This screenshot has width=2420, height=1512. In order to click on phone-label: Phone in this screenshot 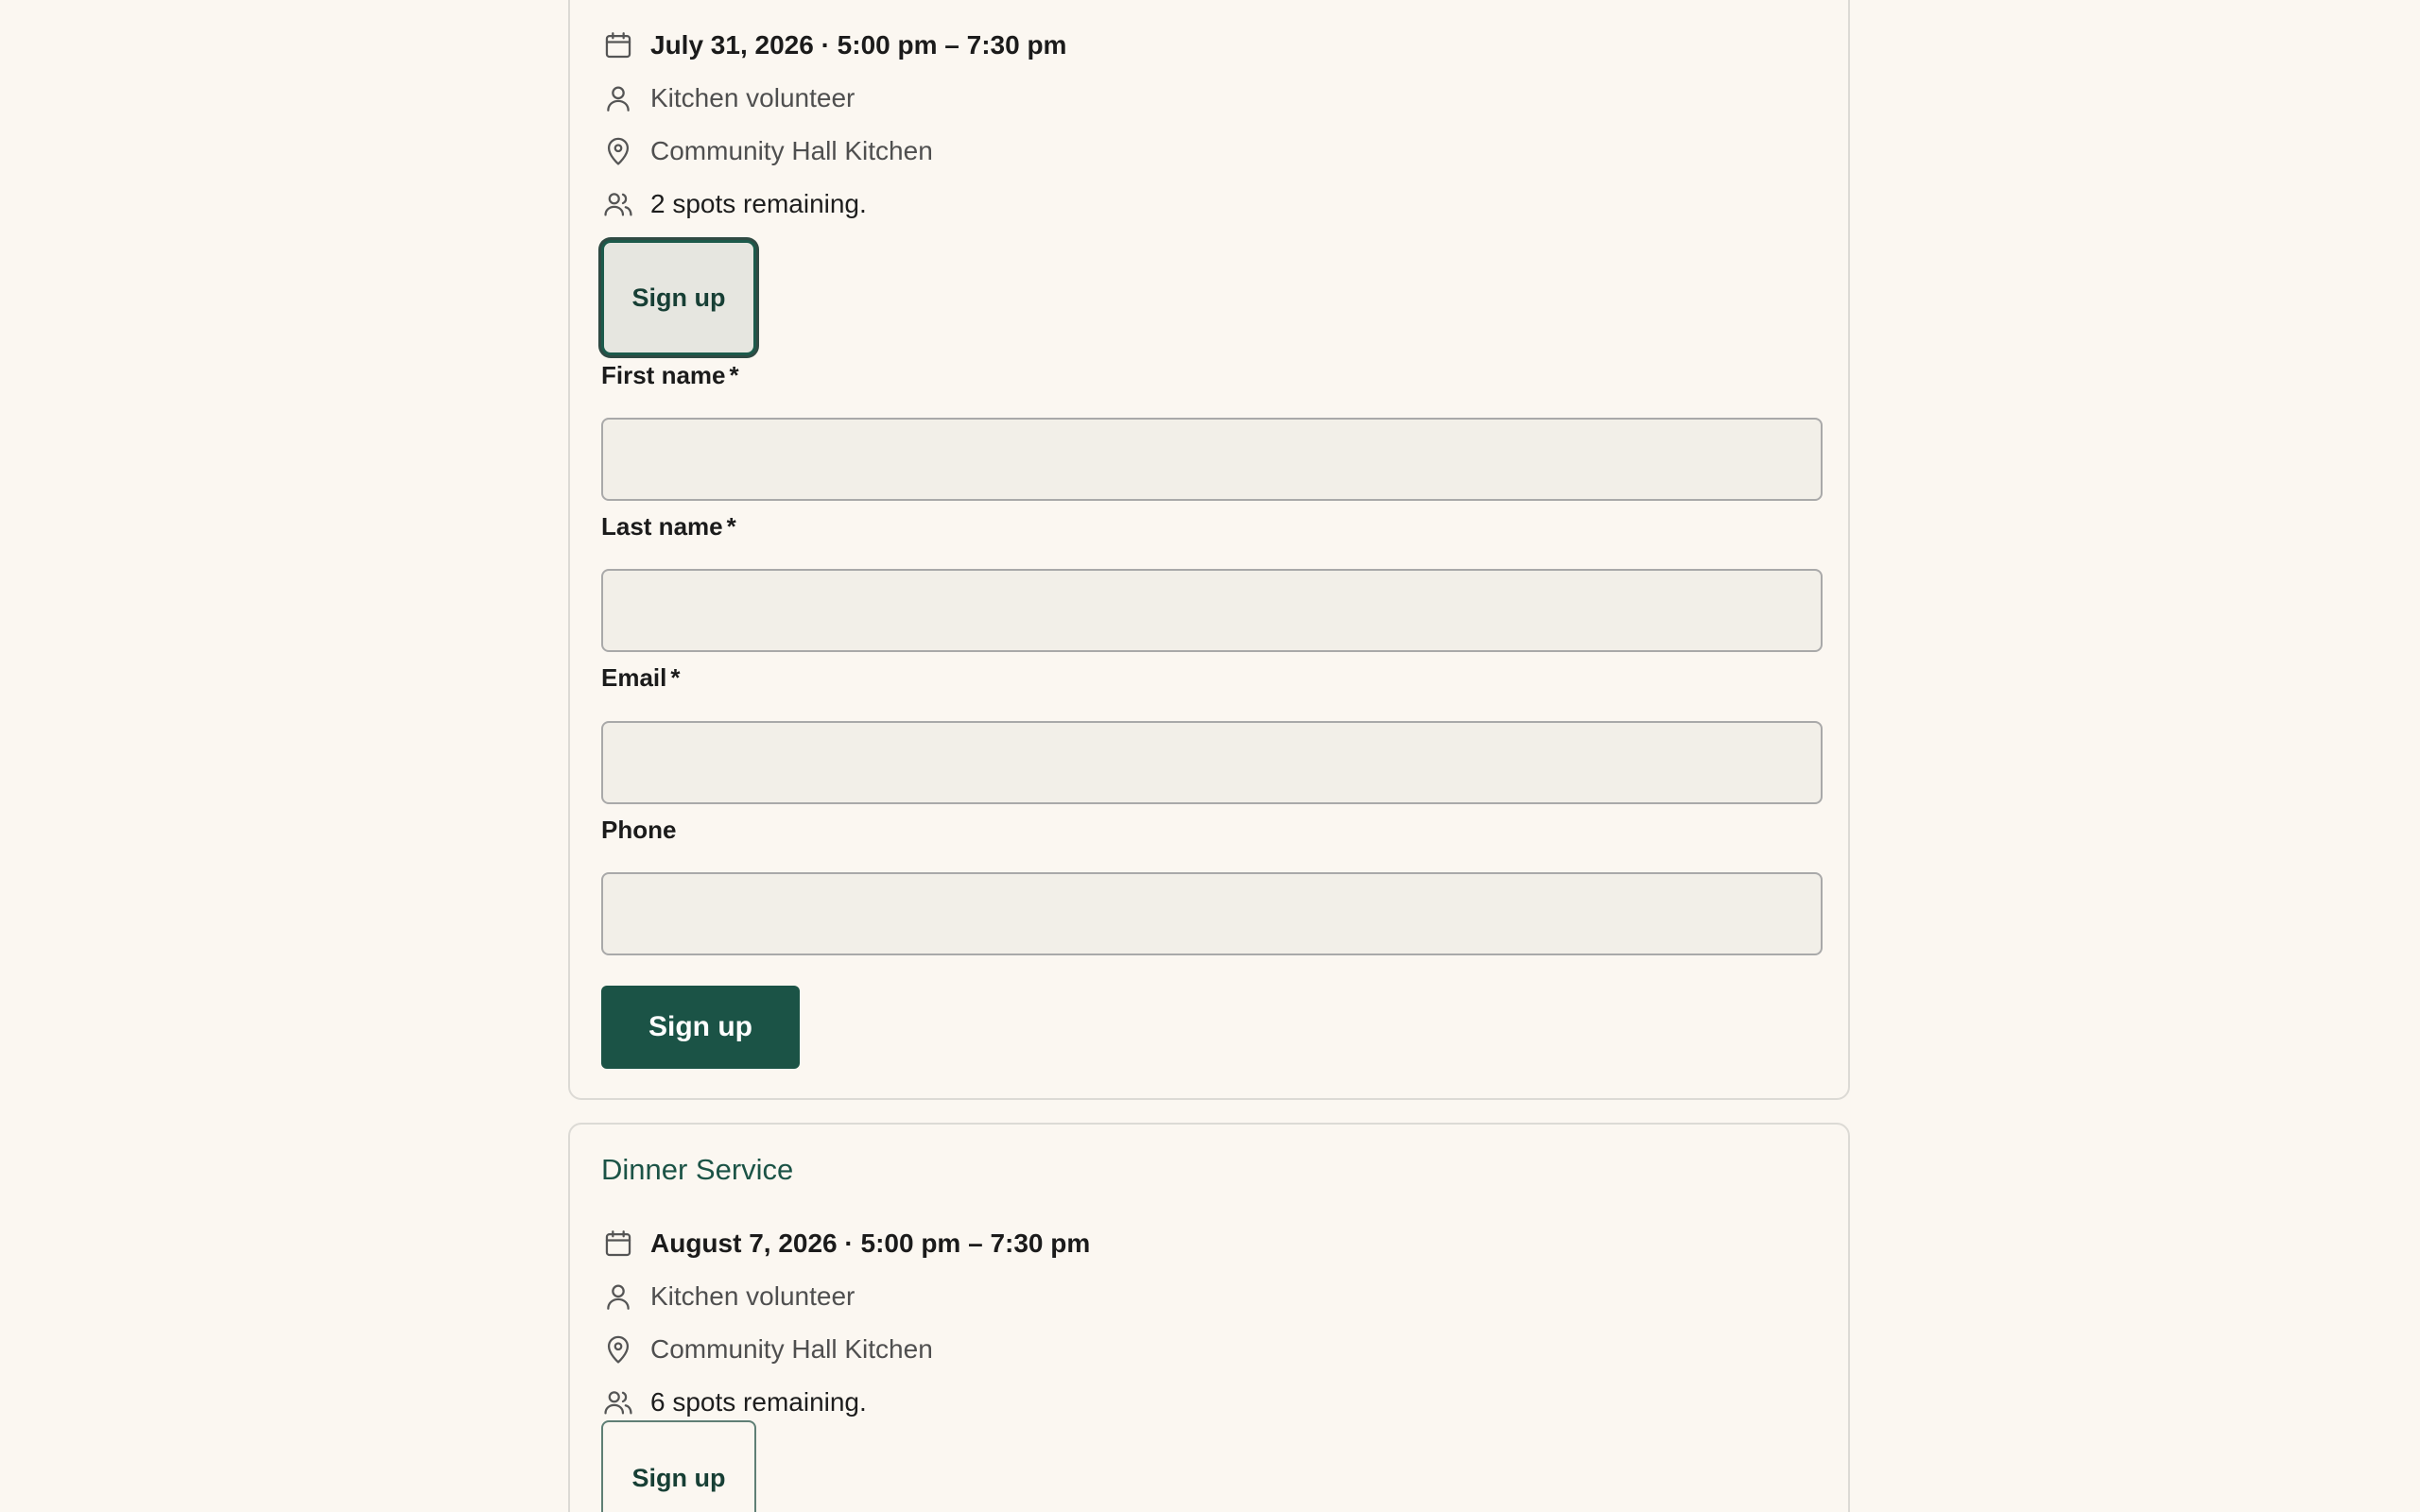, I will do `click(639, 830)`.